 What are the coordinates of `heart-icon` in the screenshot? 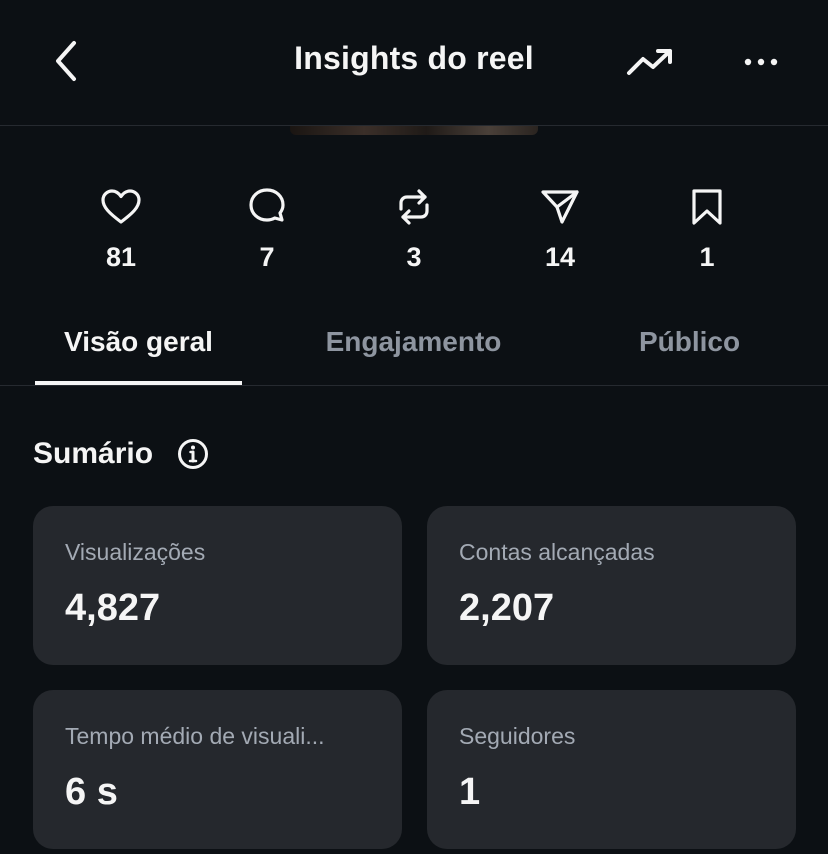 It's located at (121, 206).